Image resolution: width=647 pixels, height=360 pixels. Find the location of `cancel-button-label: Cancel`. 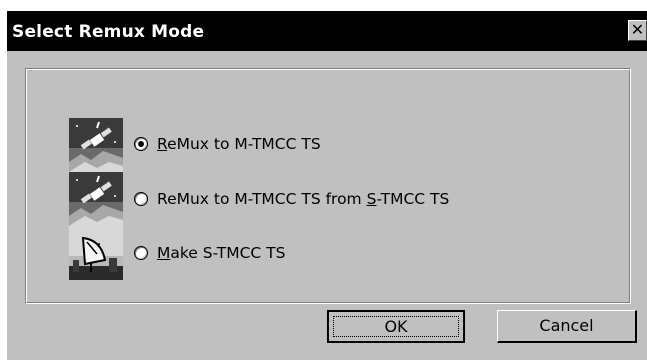

cancel-button-label: Cancel is located at coordinates (566, 325).